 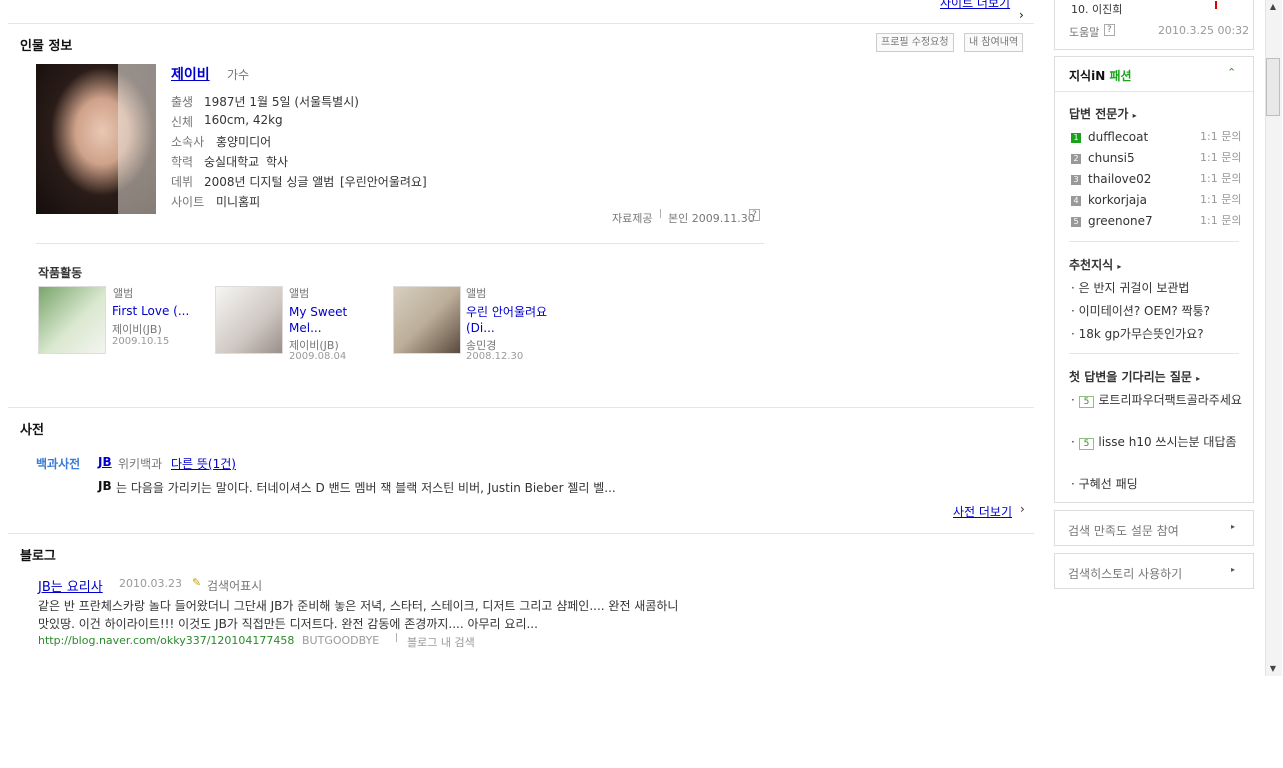 What do you see at coordinates (269, 182) in the screenshot?
I see `debut-text: 2008년 디지털 싱글 앨범` at bounding box center [269, 182].